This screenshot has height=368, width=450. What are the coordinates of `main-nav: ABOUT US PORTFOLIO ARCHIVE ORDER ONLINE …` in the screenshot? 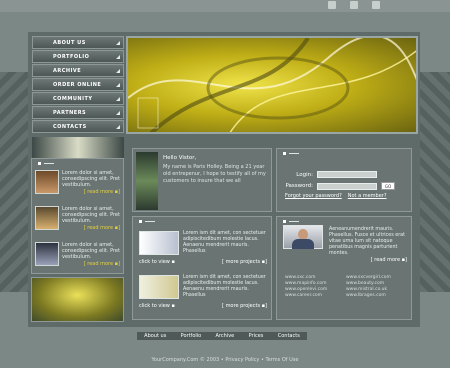 It's located at (78, 85).